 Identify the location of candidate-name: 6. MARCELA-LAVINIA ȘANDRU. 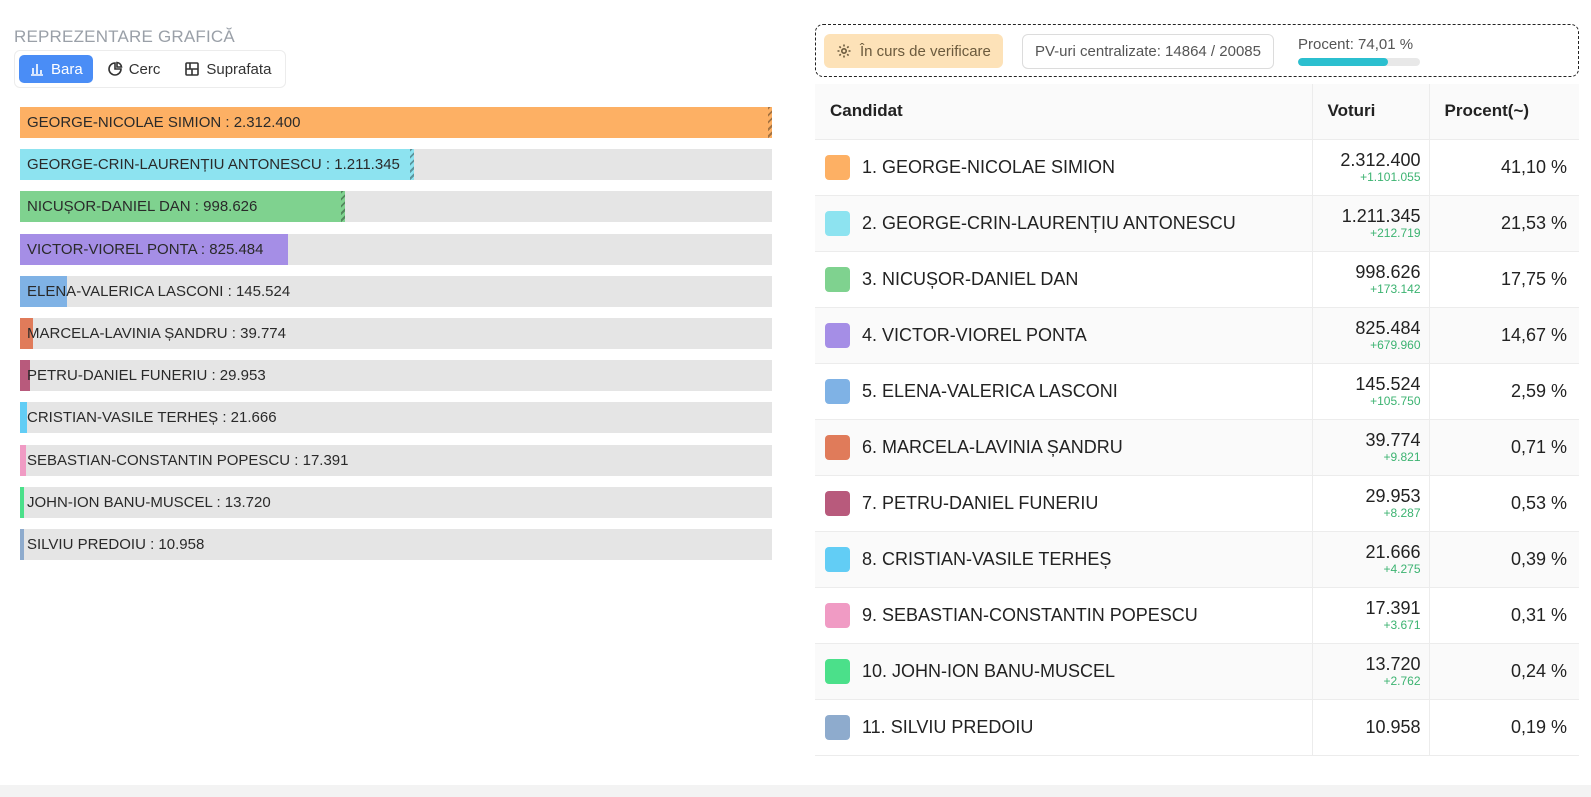
(992, 446).